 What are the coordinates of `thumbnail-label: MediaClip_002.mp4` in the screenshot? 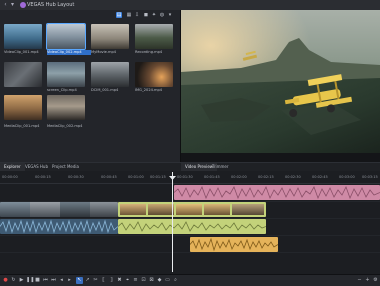 It's located at (65, 126).